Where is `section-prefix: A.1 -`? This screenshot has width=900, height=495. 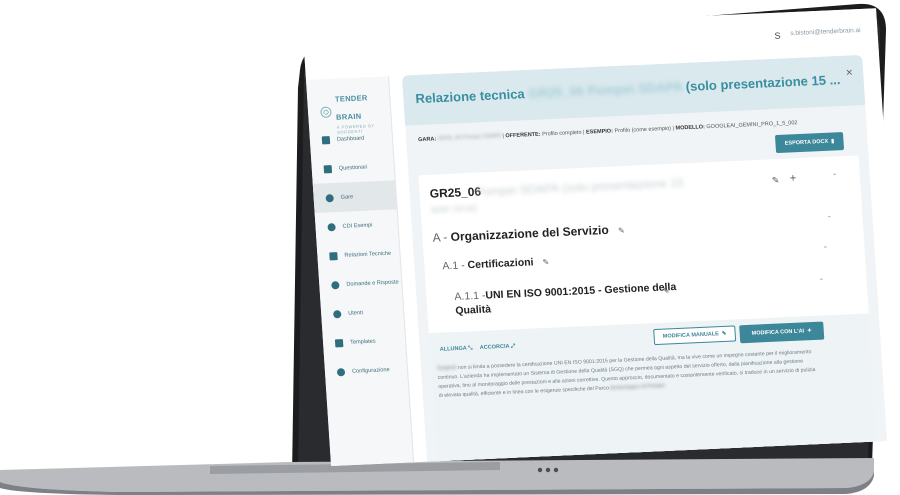
section-prefix: A.1 - is located at coordinates (454, 266).